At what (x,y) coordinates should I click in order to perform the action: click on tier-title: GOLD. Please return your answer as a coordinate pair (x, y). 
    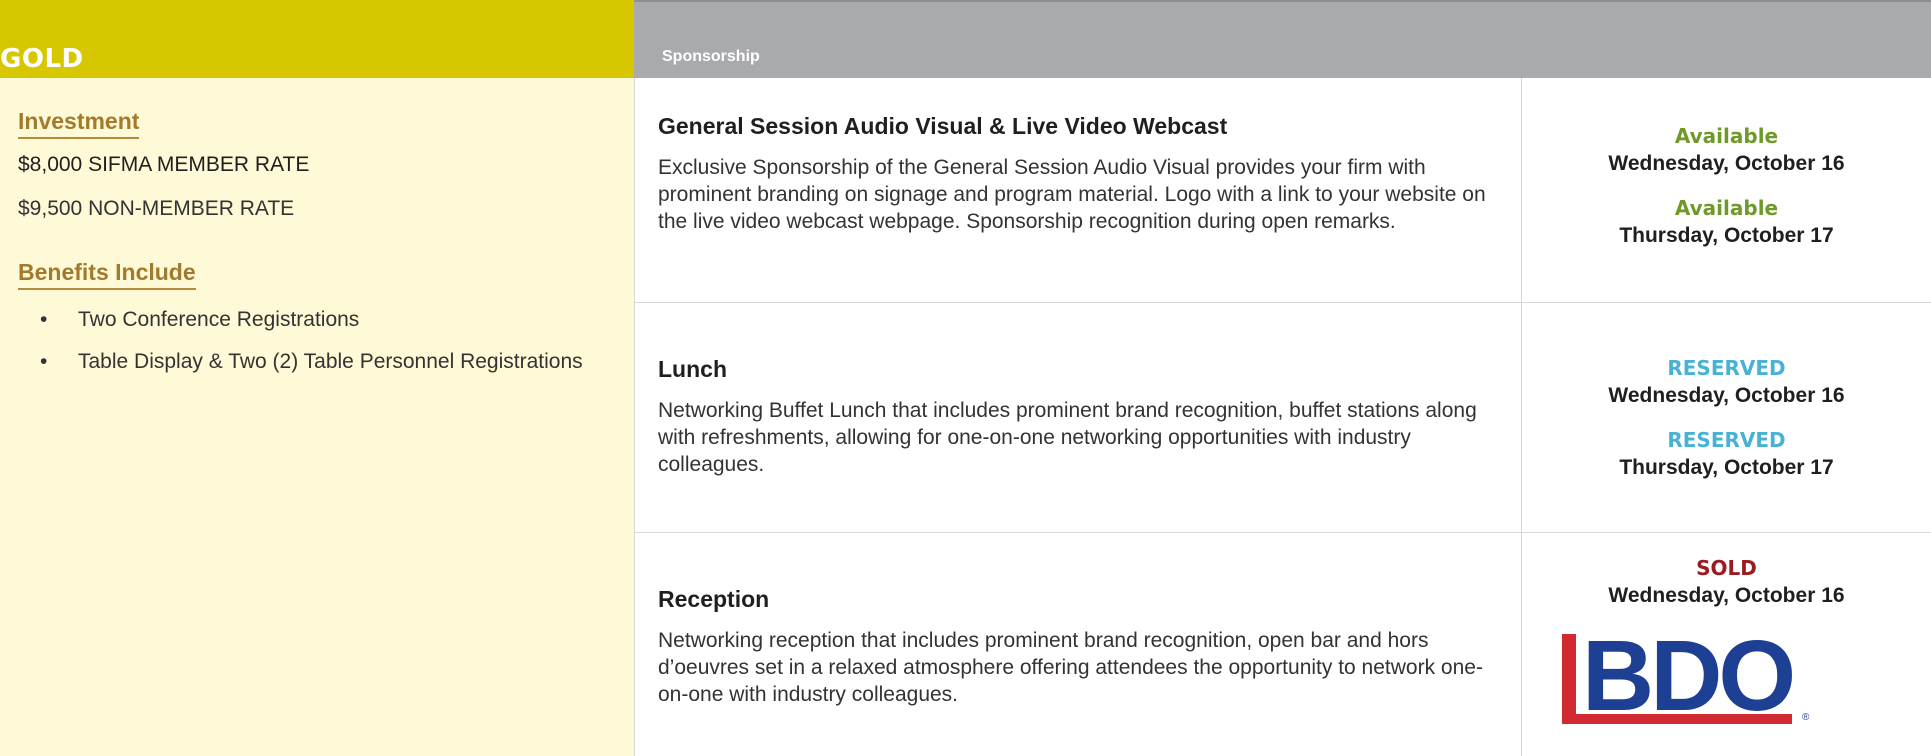
    Looking at the image, I should click on (42, 59).